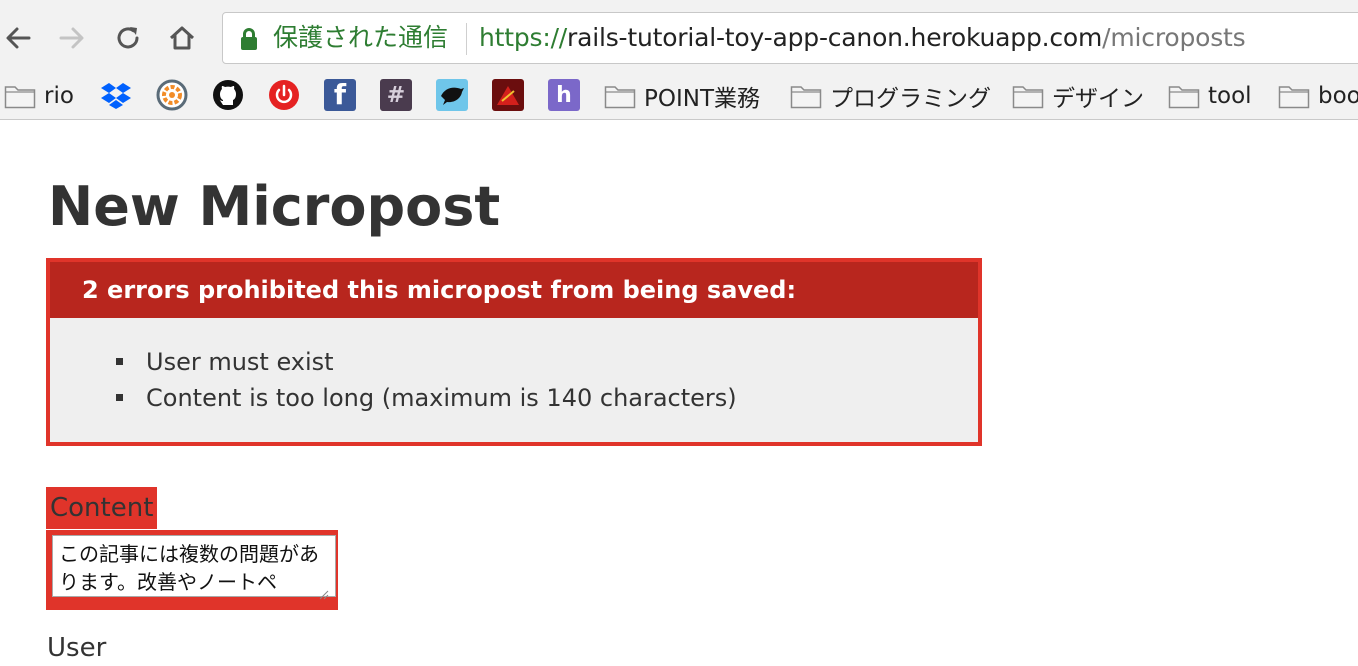  I want to click on back-arrow-icon, so click(18, 38).